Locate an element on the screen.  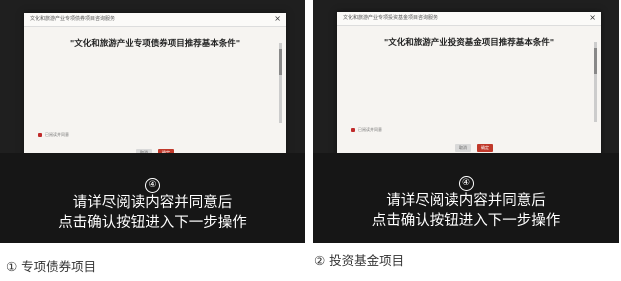
modal-title: "文化和旅游产业专项债券项目推荐基本条件" is located at coordinates (155, 44).